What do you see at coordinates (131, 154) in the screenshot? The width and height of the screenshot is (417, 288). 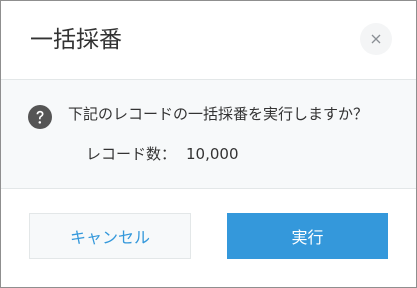 I see `record-count-label: レコード数：` at bounding box center [131, 154].